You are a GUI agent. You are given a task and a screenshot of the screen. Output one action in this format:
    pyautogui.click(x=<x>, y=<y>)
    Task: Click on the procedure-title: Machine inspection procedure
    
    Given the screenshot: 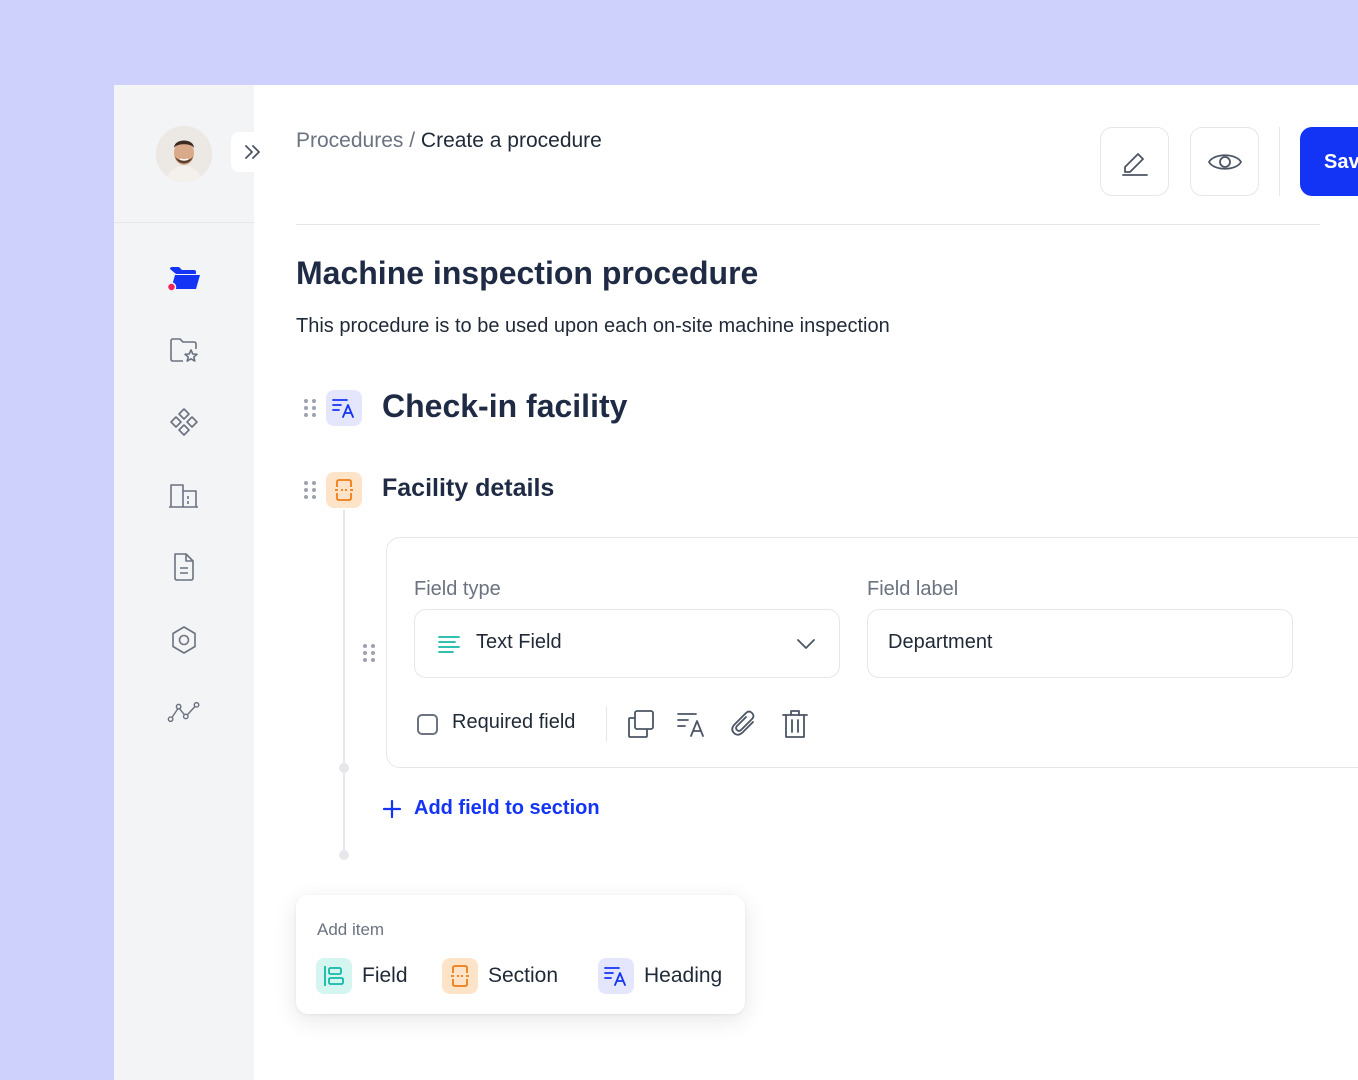 What is the action you would take?
    pyautogui.click(x=527, y=273)
    